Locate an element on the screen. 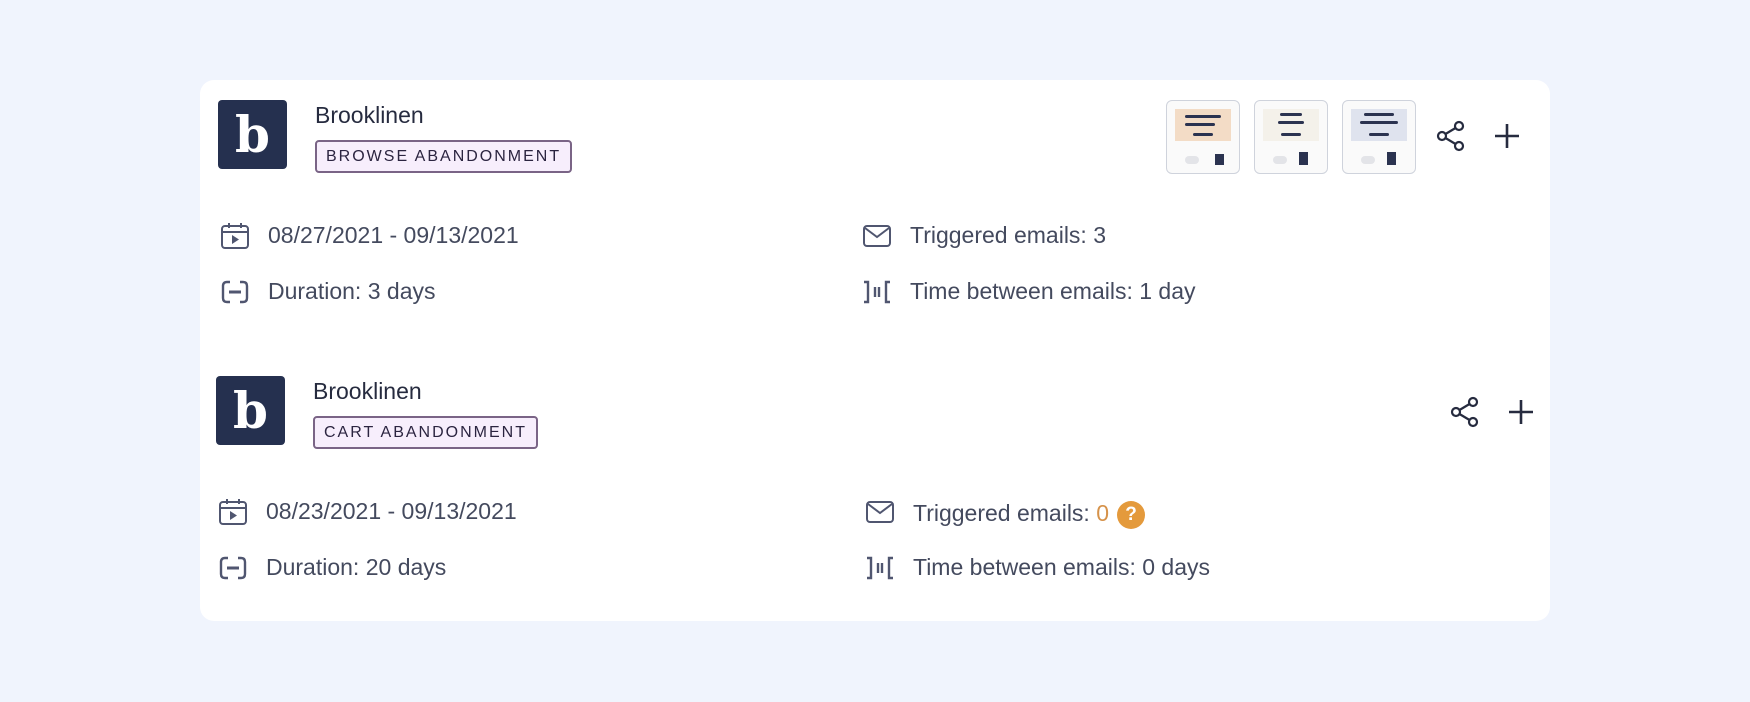  triggered-count: 0 is located at coordinates (1103, 513).